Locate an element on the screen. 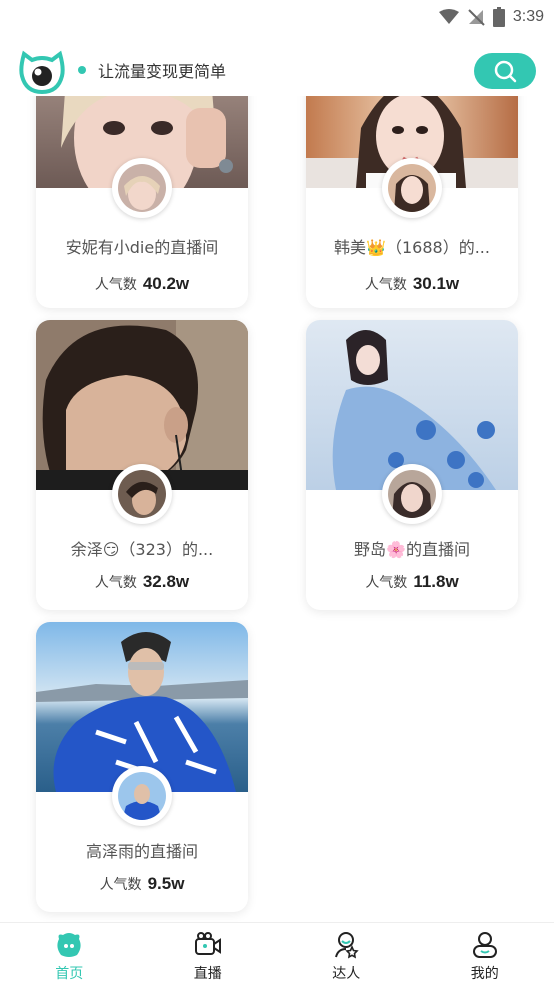 The height and width of the screenshot is (986, 554). nav-label: 达人 is located at coordinates (346, 974).